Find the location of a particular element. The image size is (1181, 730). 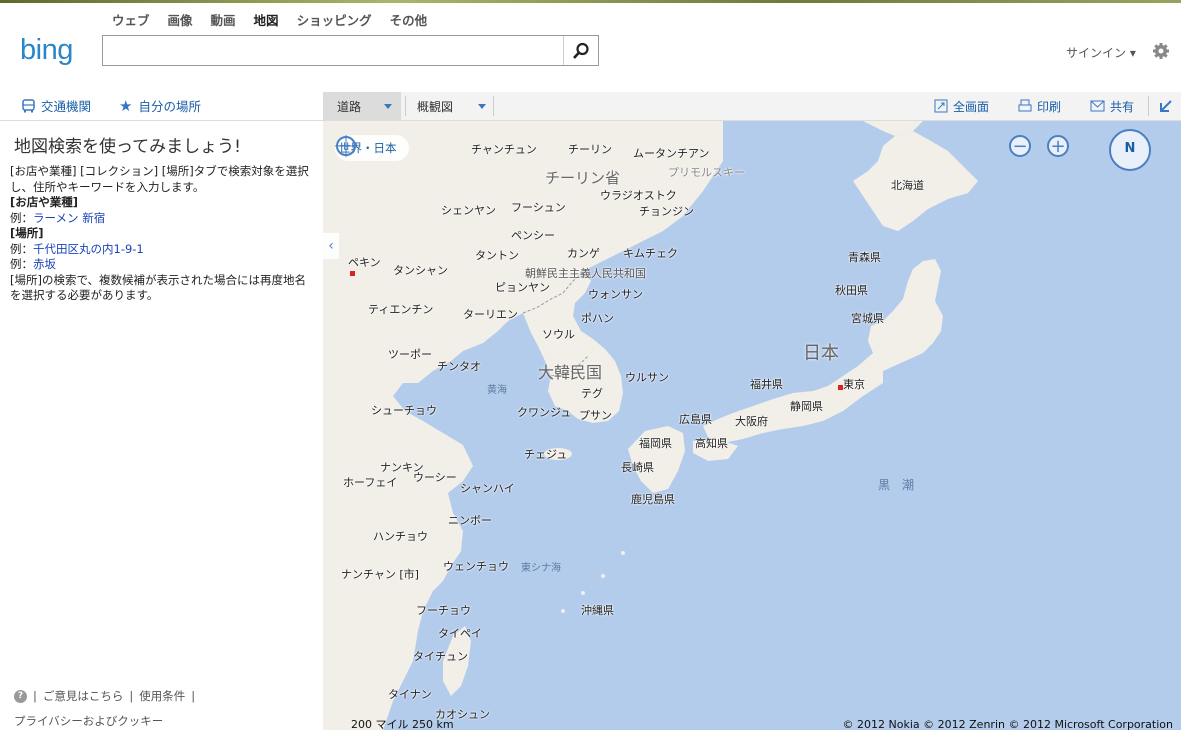

label-kochi: 高知県 is located at coordinates (711, 443).